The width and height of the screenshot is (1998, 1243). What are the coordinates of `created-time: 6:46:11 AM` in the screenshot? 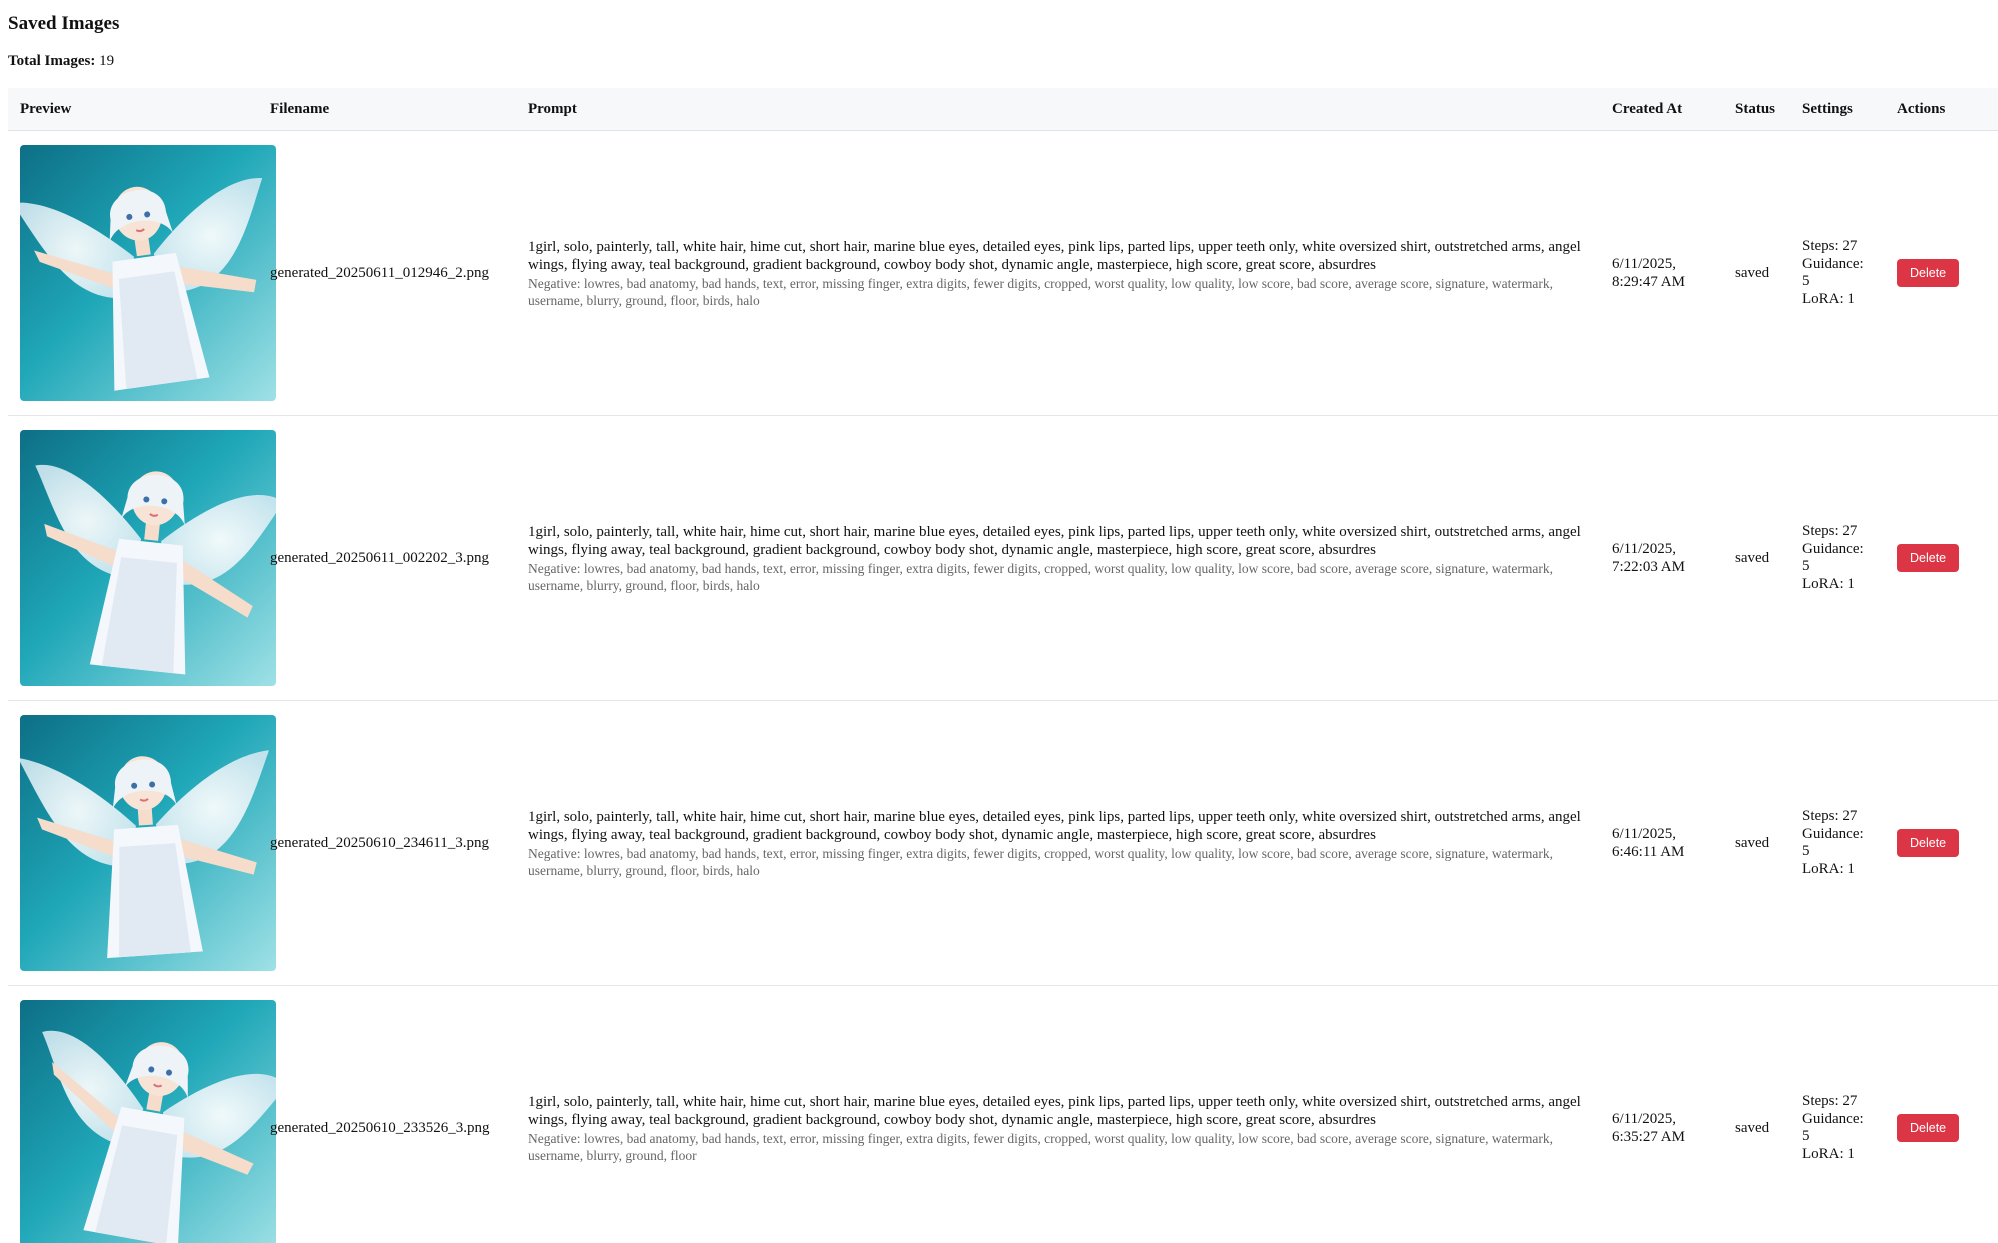 It's located at (1648, 852).